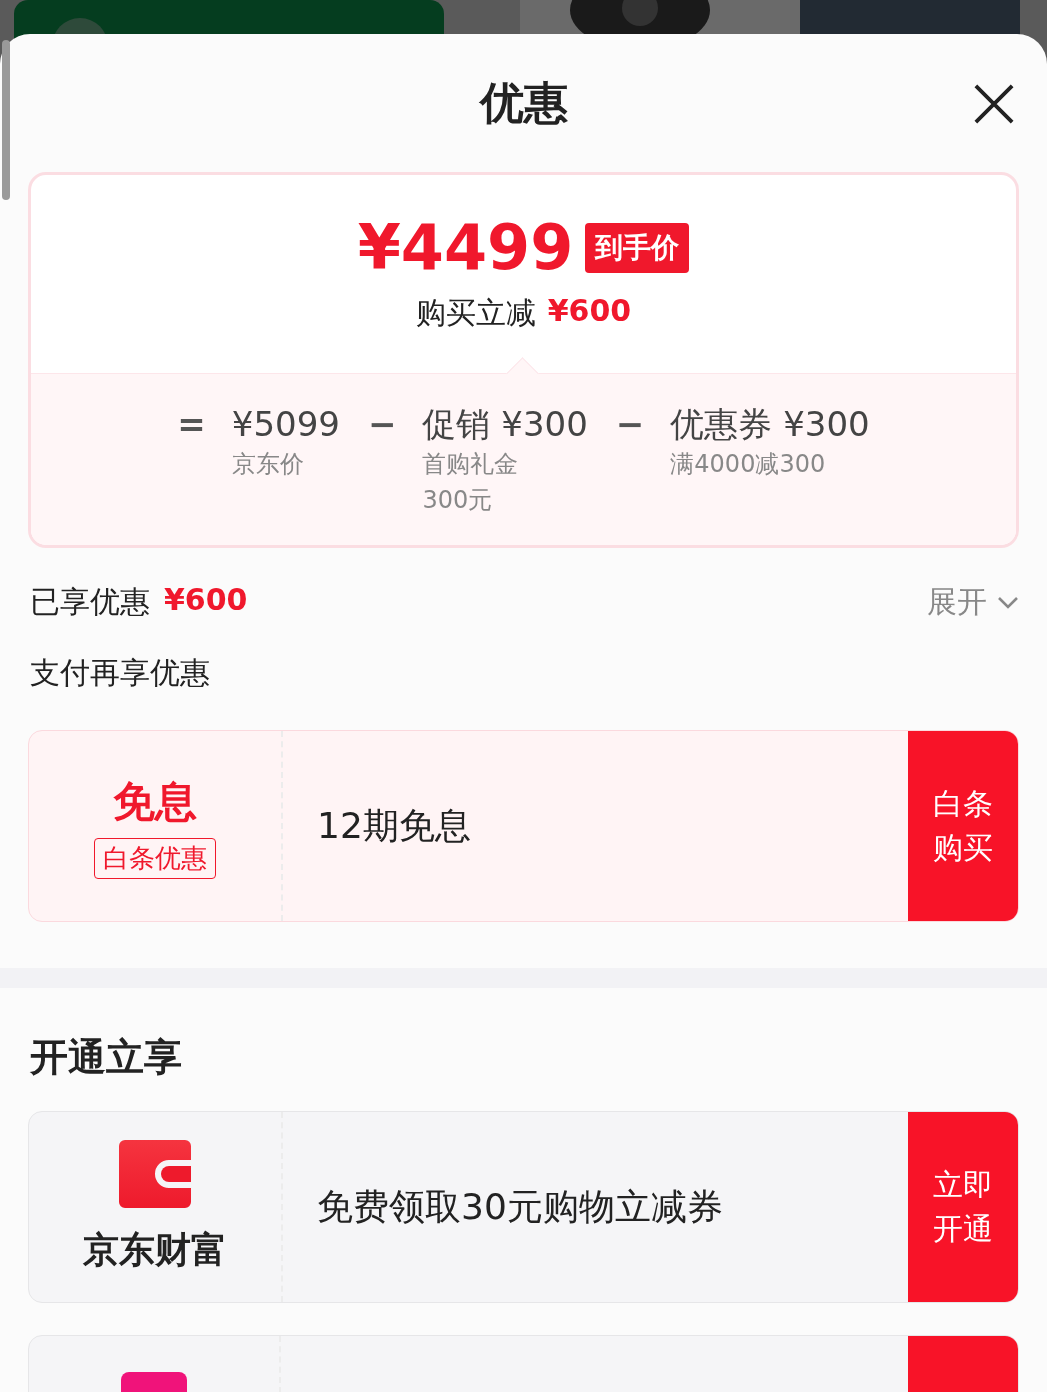  What do you see at coordinates (475, 313) in the screenshot?
I see `discount-label: 购买立减` at bounding box center [475, 313].